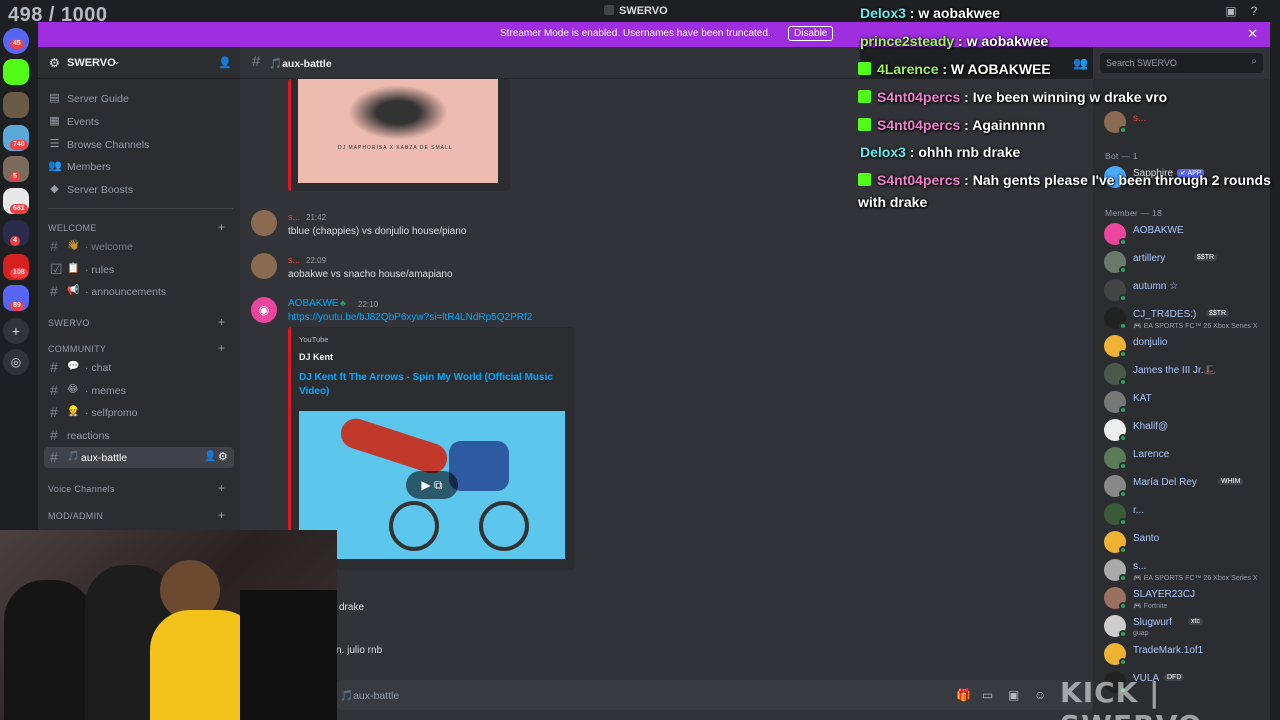 Image resolution: width=1280 pixels, height=720 pixels. What do you see at coordinates (316, 357) in the screenshot?
I see `embed-author: DJ Kent` at bounding box center [316, 357].